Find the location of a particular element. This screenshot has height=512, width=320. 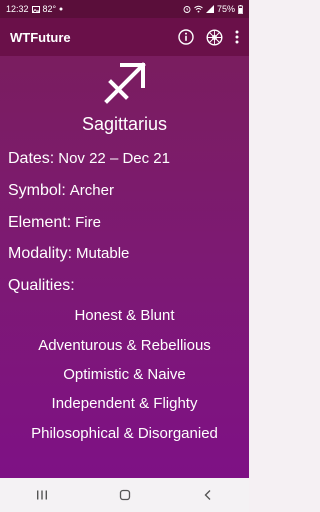

app-title: WTFuture is located at coordinates (40, 37).